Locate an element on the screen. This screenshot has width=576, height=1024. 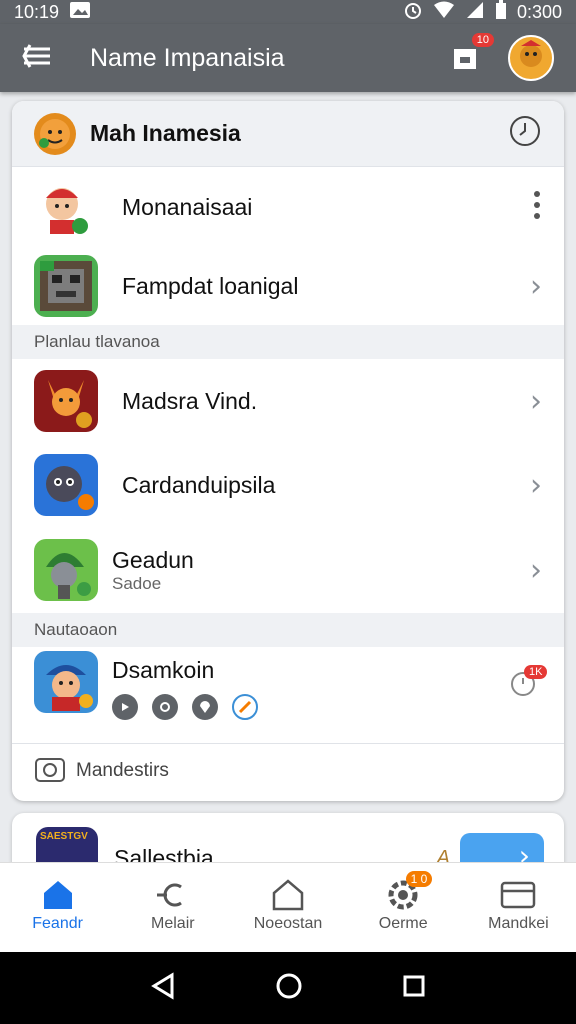
status-time: 10:19 is located at coordinates (37, 11).